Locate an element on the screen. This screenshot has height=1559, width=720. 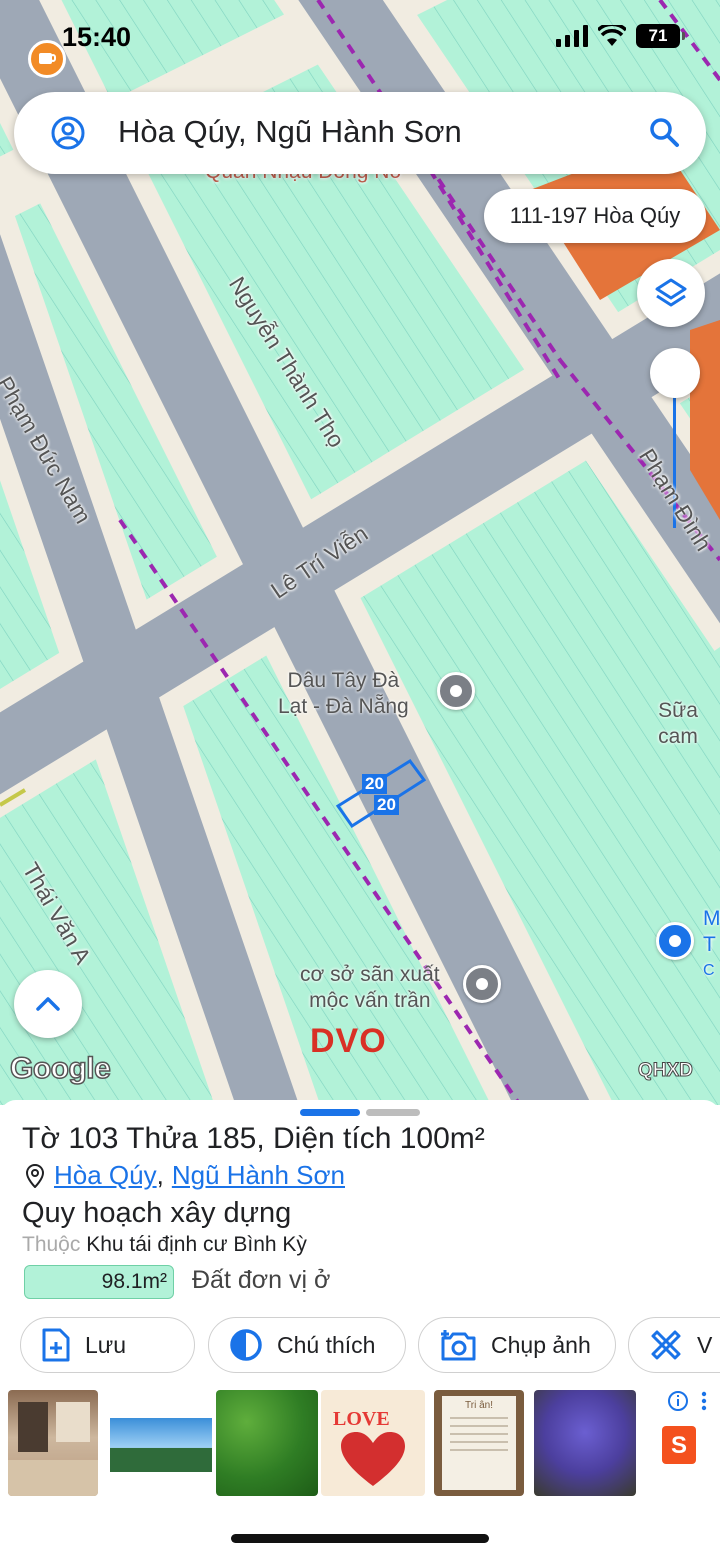
legend-label: Chú thích is located at coordinates (326, 1344).